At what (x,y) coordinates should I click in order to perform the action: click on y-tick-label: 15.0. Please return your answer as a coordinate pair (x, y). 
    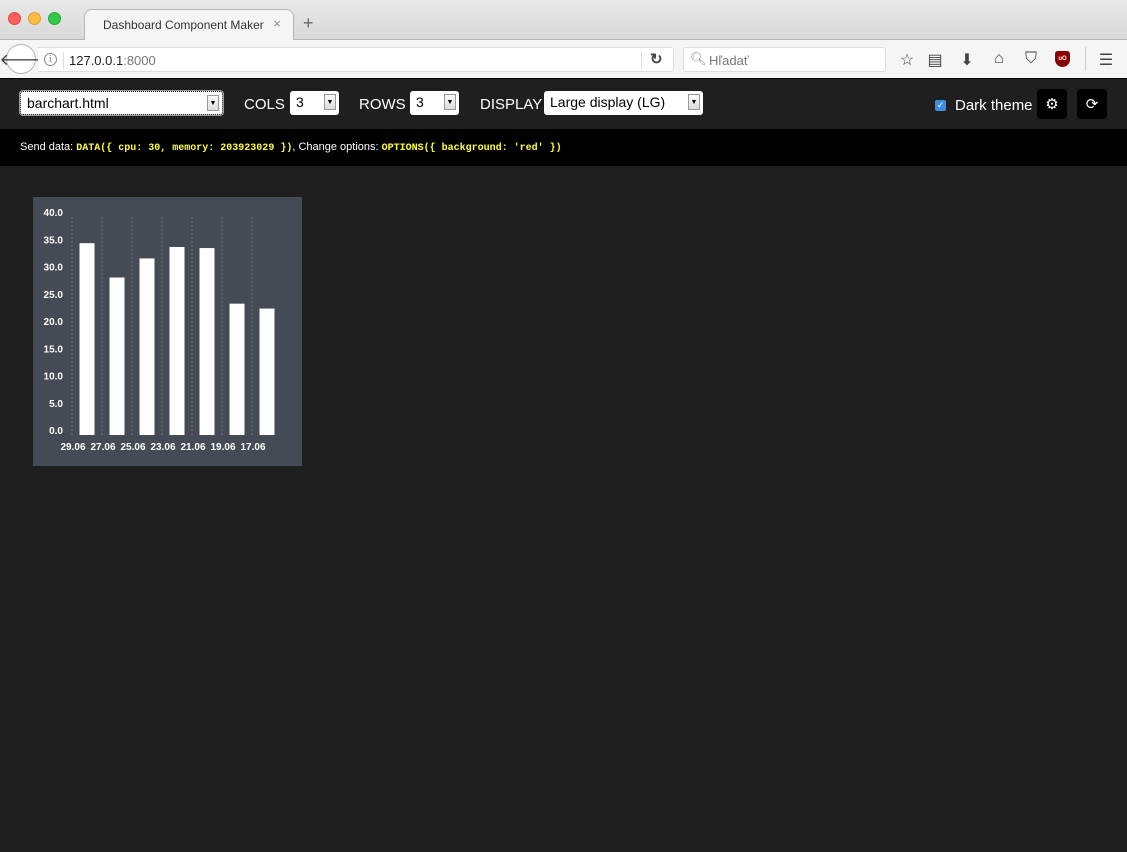
    Looking at the image, I should click on (54, 349).